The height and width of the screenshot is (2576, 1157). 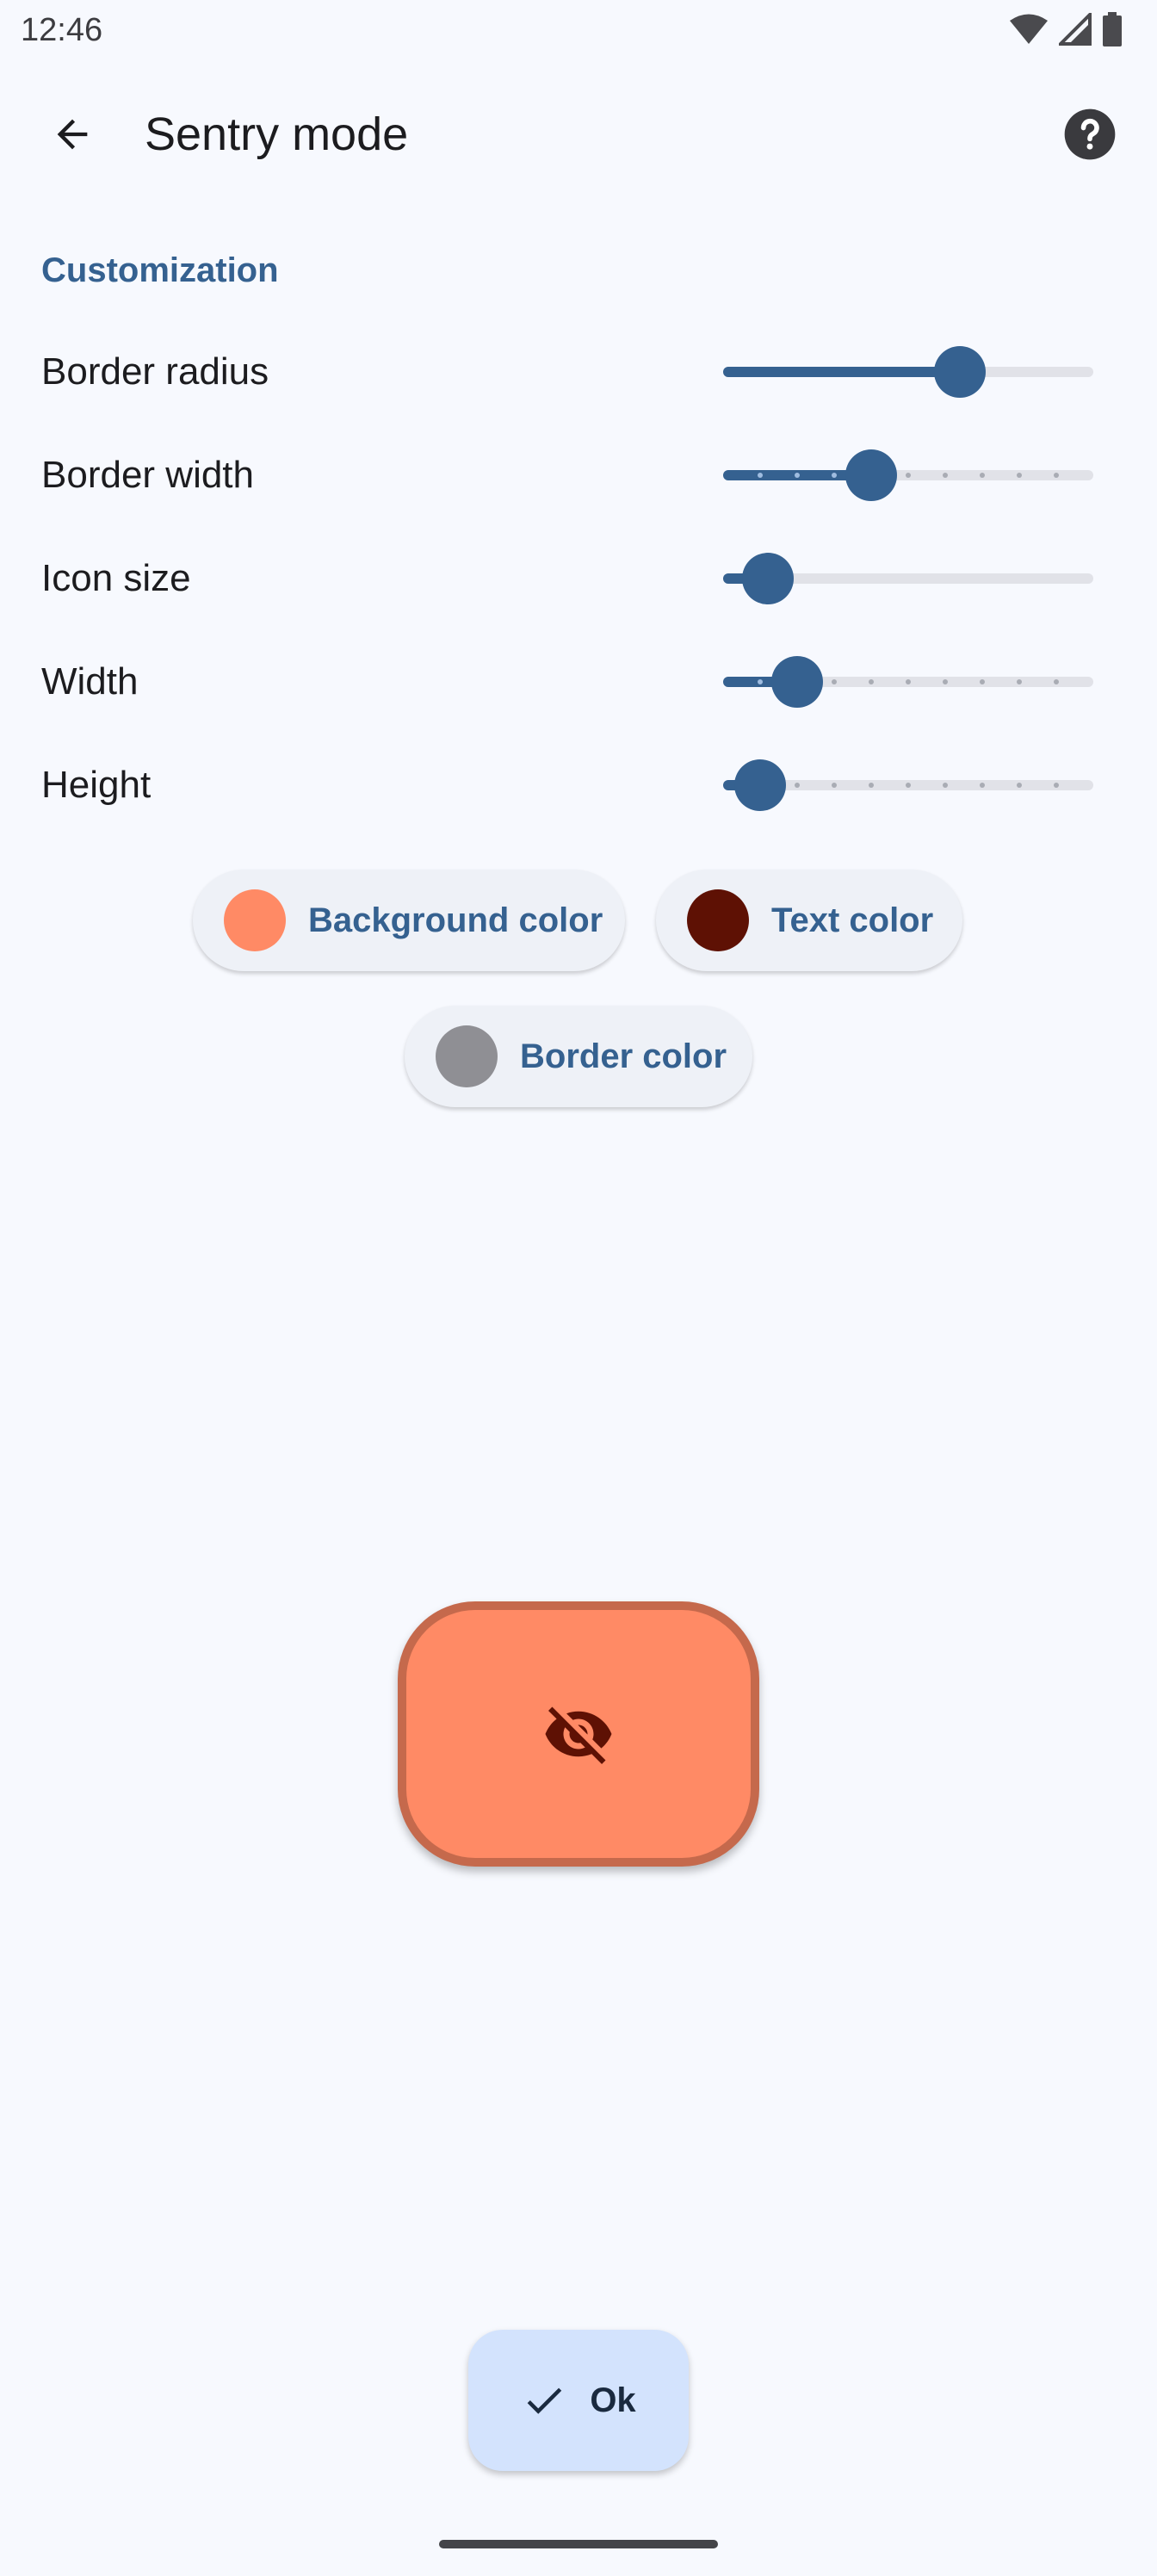 What do you see at coordinates (456, 920) in the screenshot?
I see `chip-label: Background color` at bounding box center [456, 920].